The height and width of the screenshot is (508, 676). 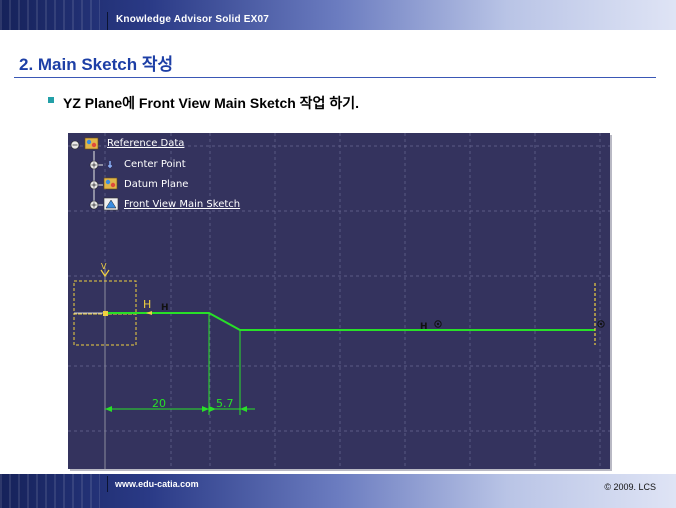 What do you see at coordinates (155, 164) in the screenshot?
I see `tree-item-center-point: Center Point` at bounding box center [155, 164].